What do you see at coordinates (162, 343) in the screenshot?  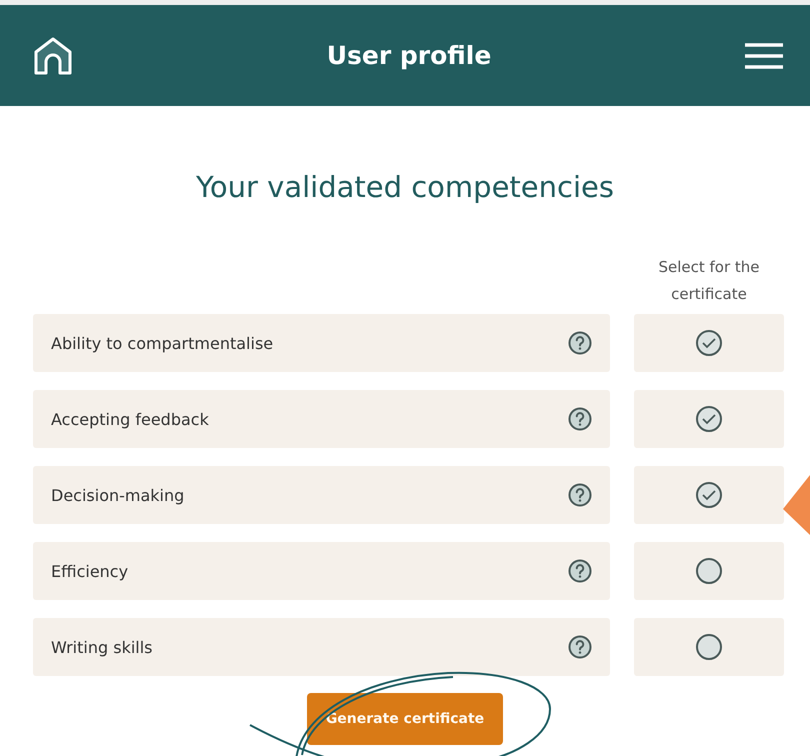 I see `competency-name: Ability to compartmentalise` at bounding box center [162, 343].